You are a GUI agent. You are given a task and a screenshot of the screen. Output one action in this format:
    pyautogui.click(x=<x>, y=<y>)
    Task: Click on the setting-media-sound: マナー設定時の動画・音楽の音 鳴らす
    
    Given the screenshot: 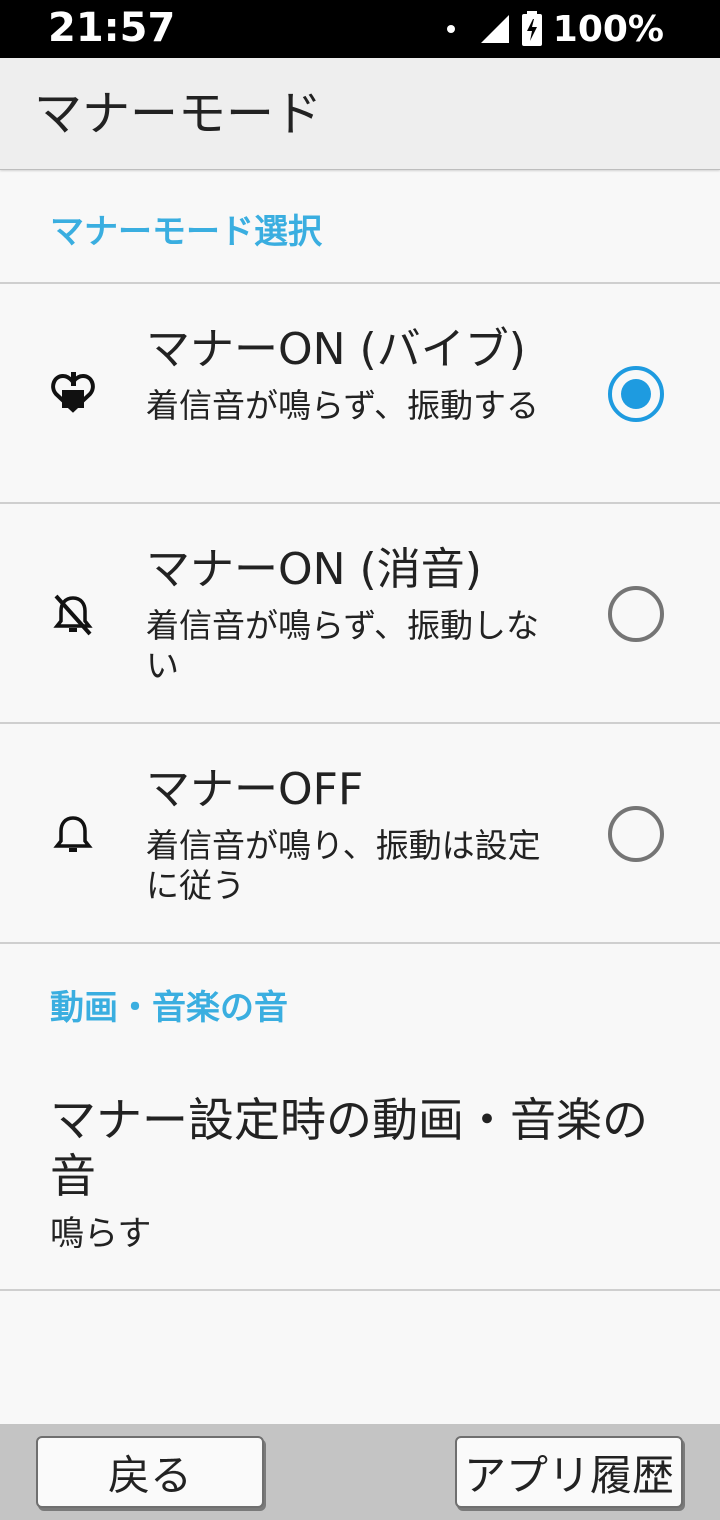 What is the action you would take?
    pyautogui.click(x=360, y=1178)
    